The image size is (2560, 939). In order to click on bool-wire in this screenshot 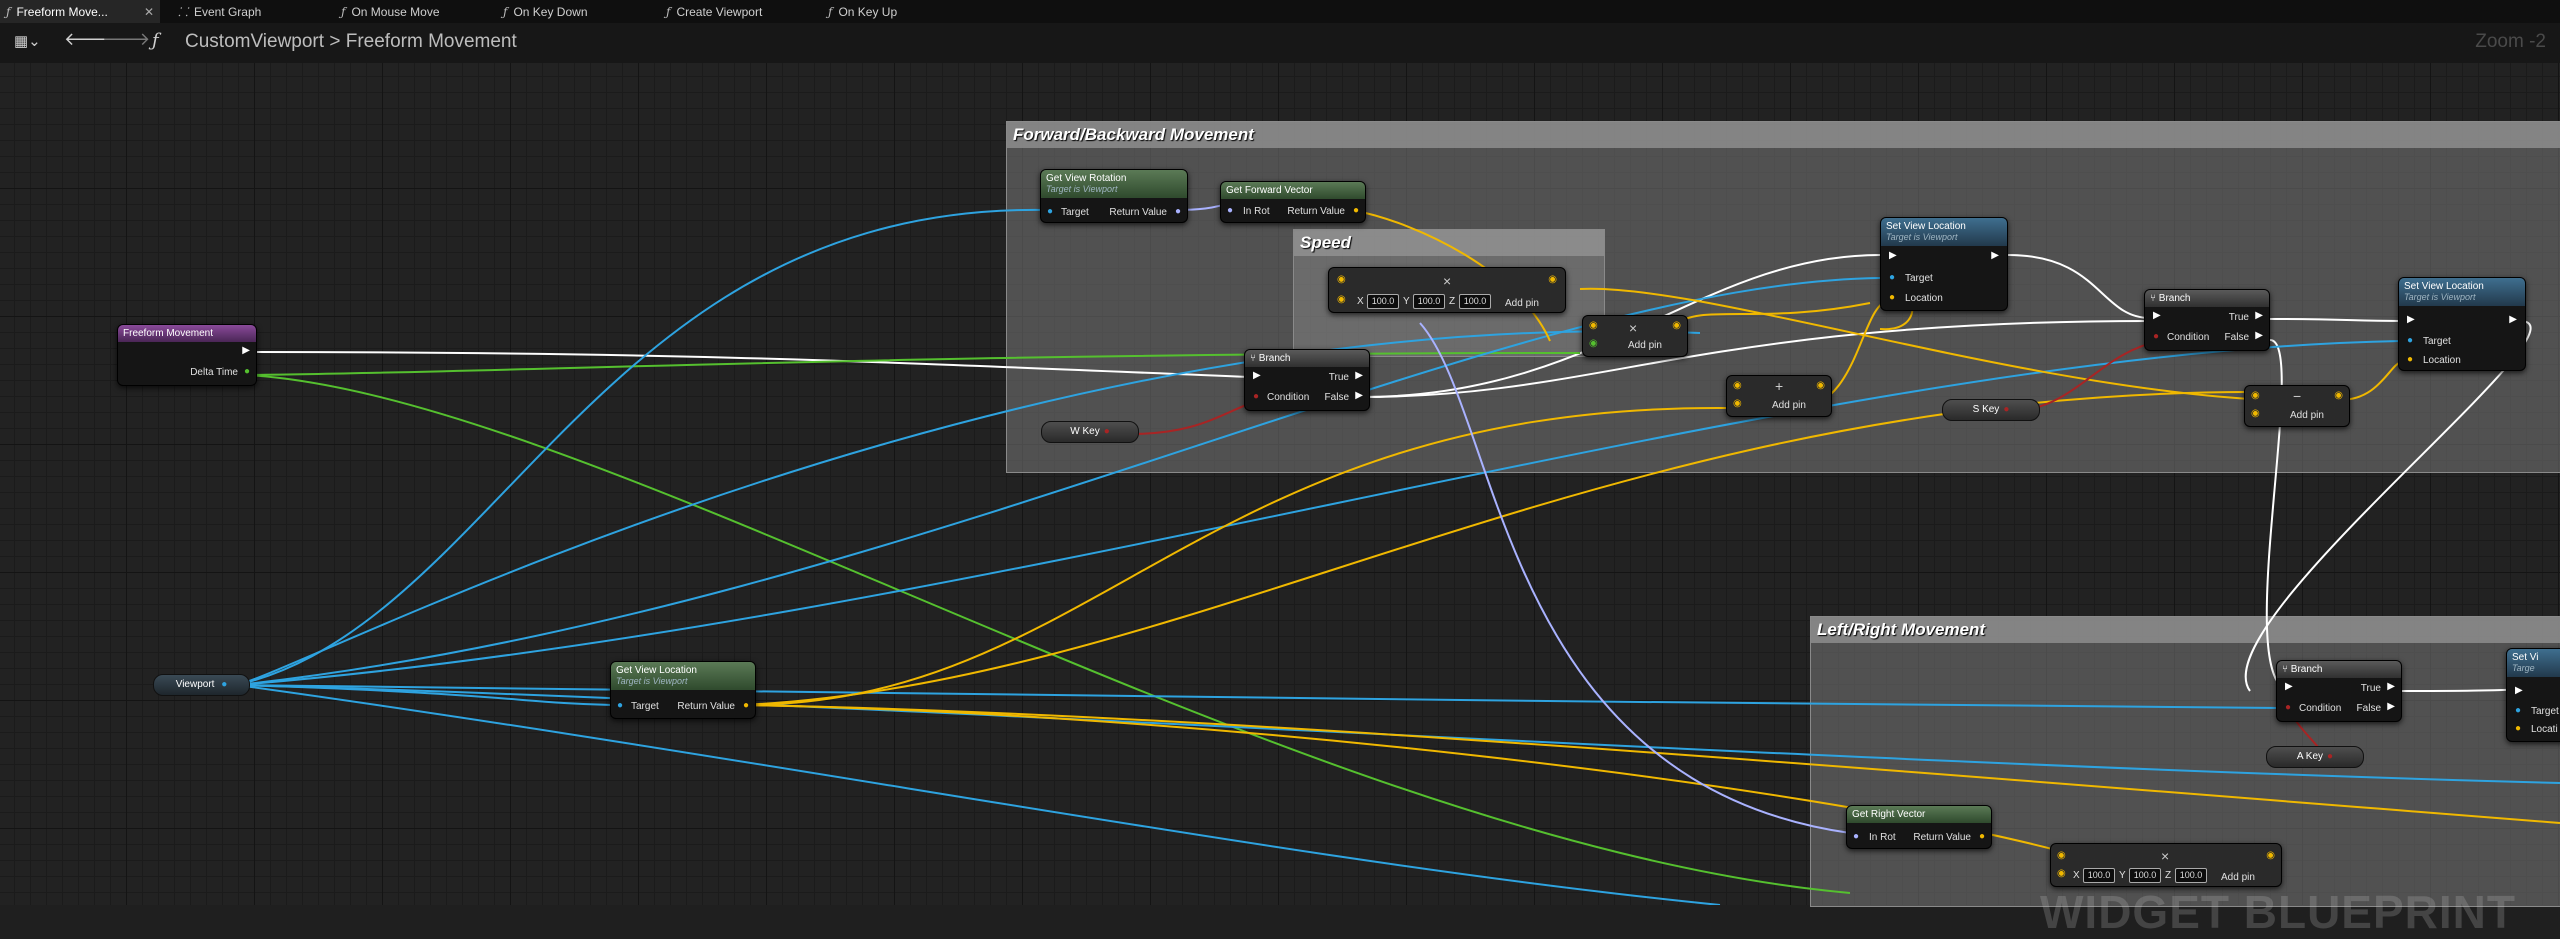, I will do `click(2090, 376)`.